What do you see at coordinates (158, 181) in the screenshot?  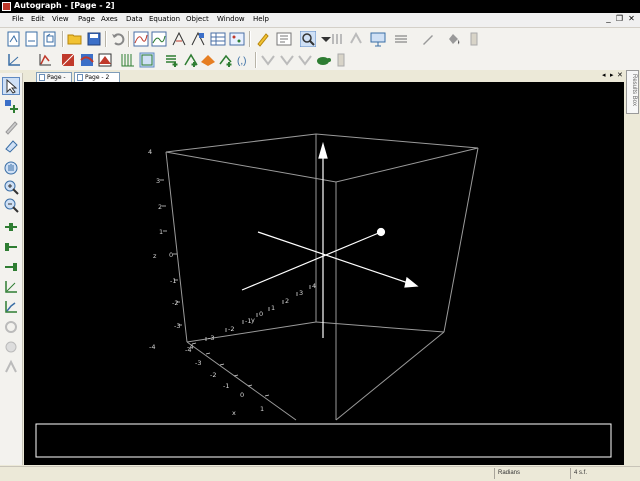 I see `z-tick-label: 3` at bounding box center [158, 181].